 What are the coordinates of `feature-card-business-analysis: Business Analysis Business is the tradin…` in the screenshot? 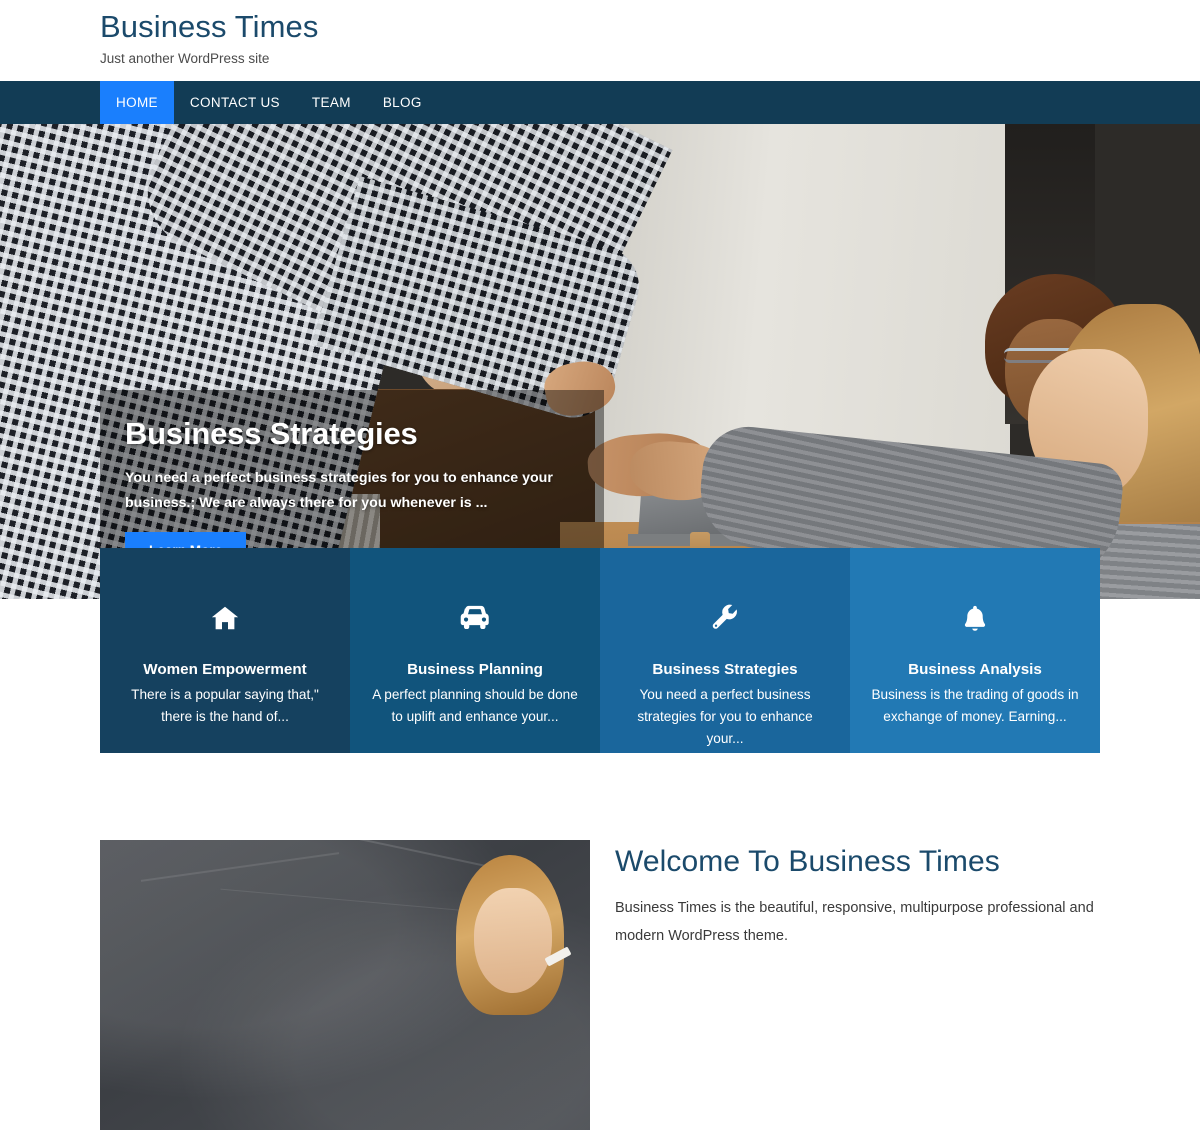 It's located at (975, 650).